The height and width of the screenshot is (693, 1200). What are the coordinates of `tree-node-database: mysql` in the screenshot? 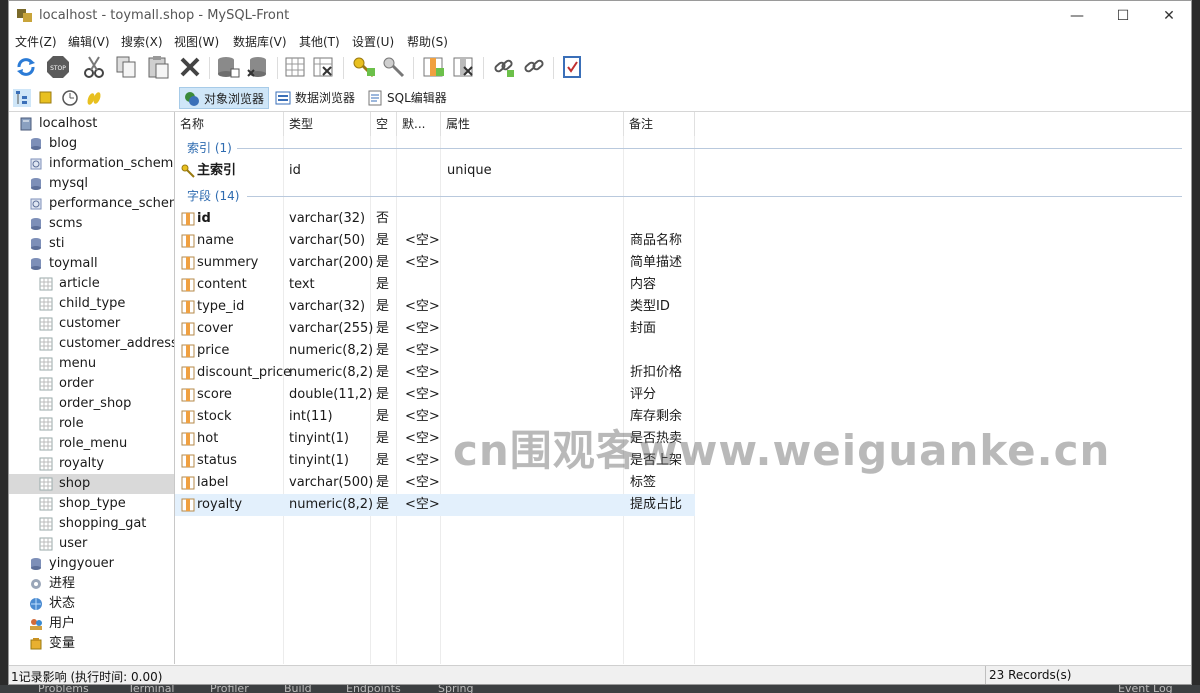 It's located at (91, 184).